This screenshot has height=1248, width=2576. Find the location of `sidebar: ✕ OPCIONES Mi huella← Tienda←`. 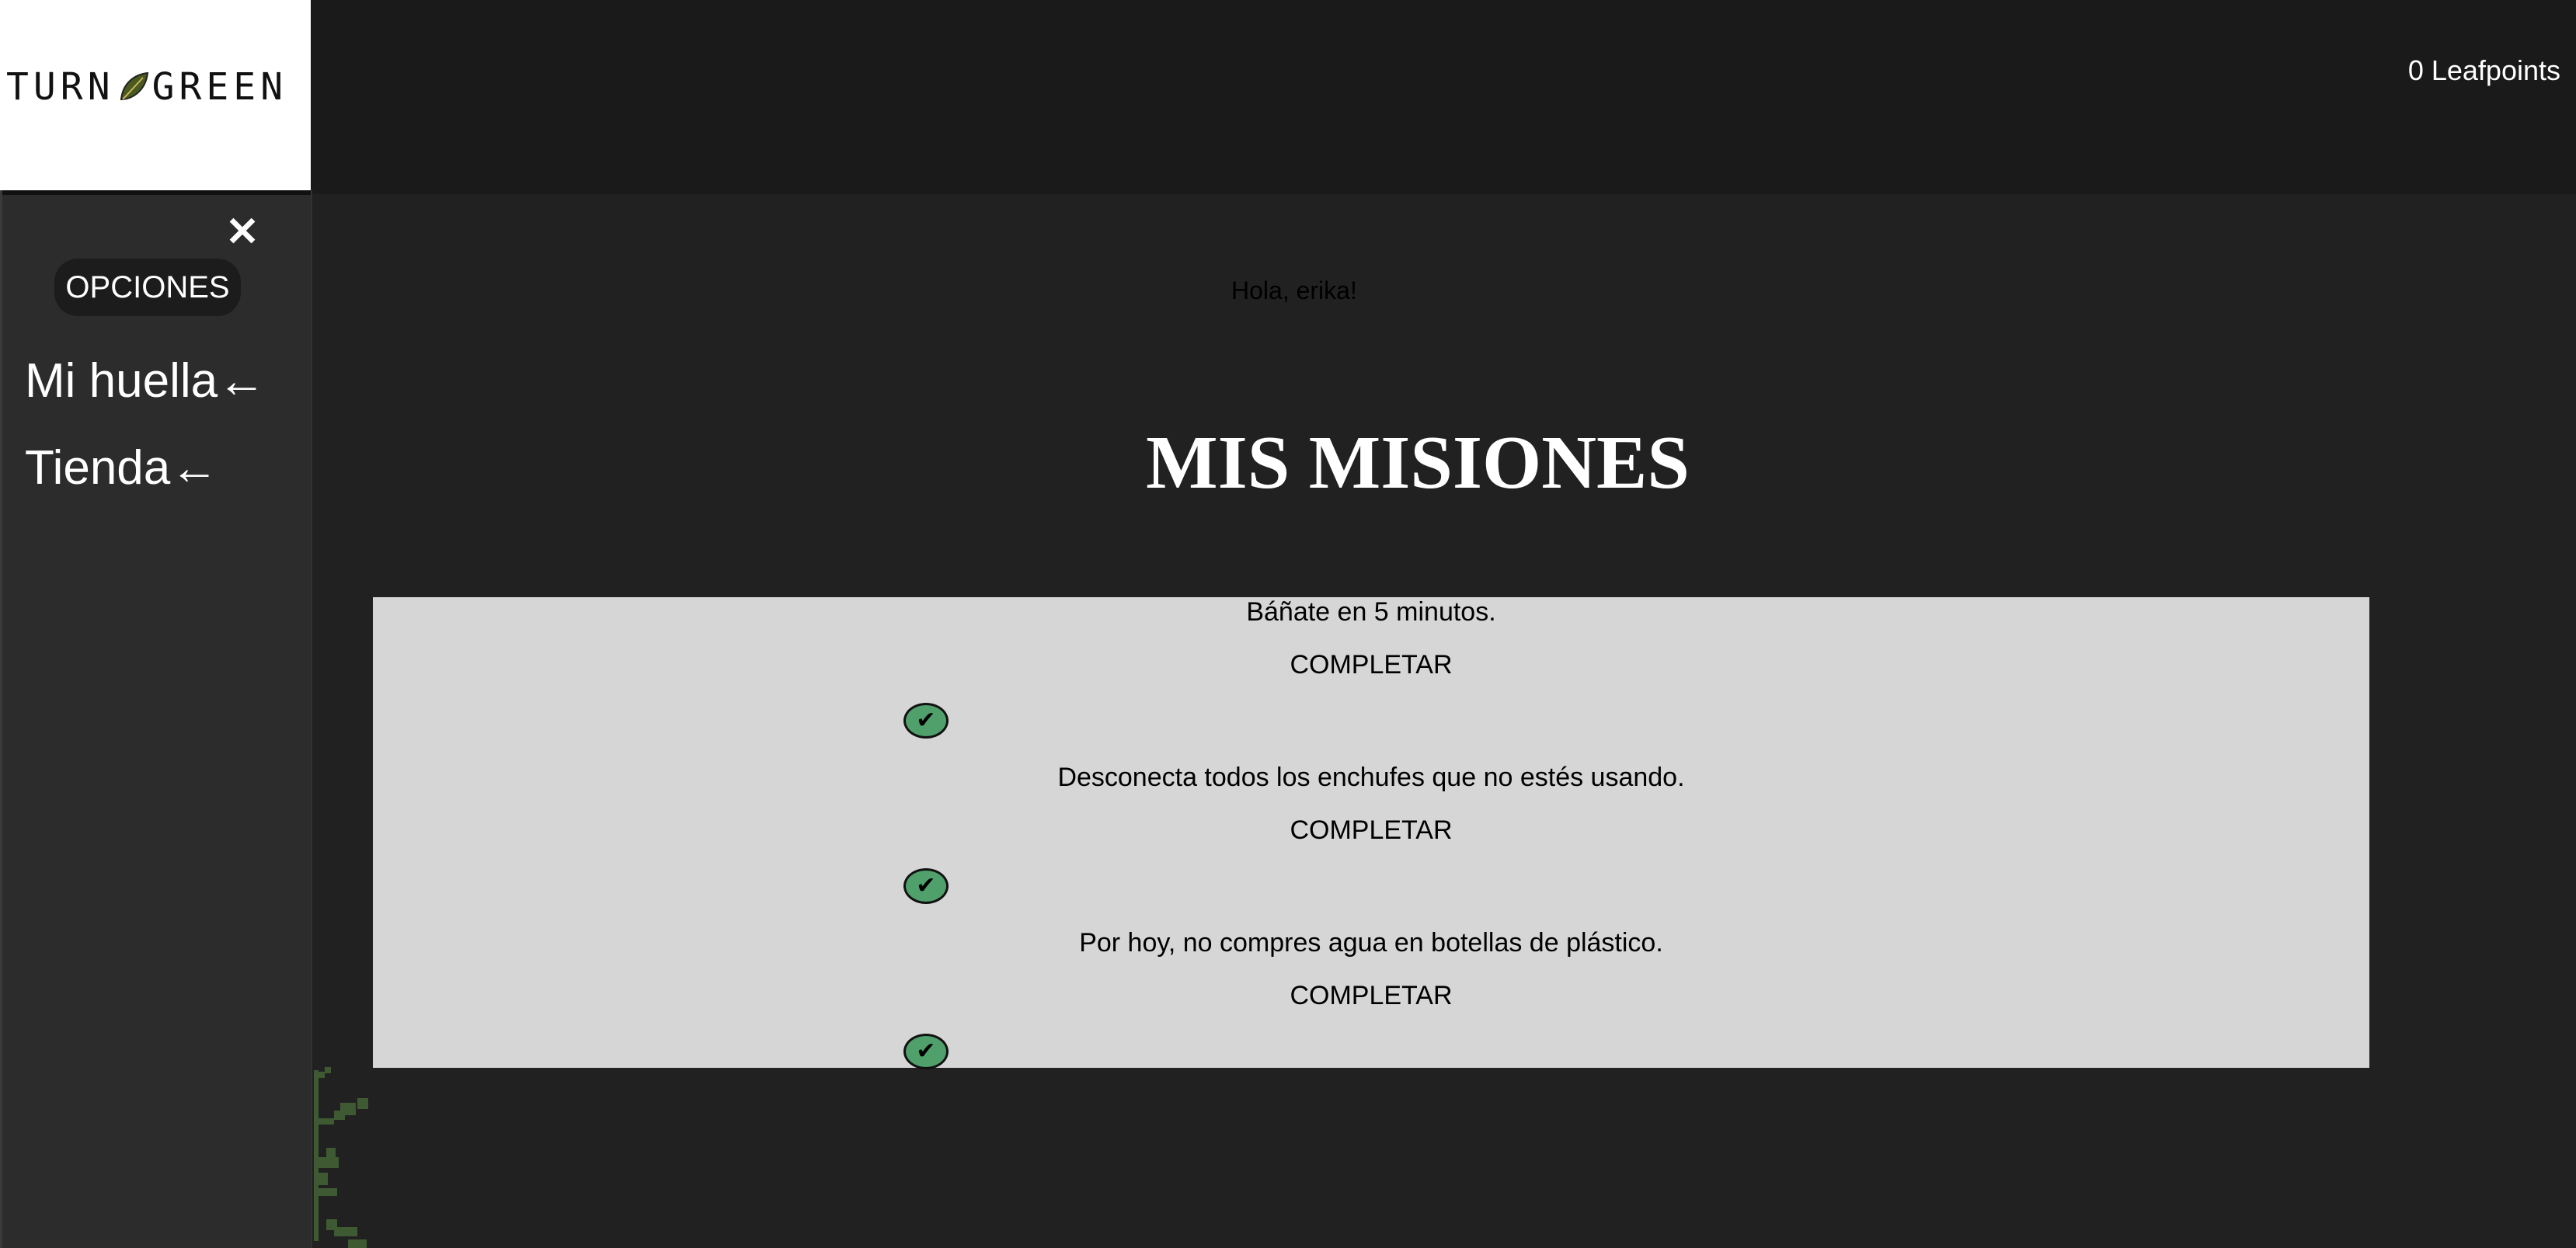

sidebar: ✕ OPCIONES Mi huella← Tienda← is located at coordinates (156, 719).